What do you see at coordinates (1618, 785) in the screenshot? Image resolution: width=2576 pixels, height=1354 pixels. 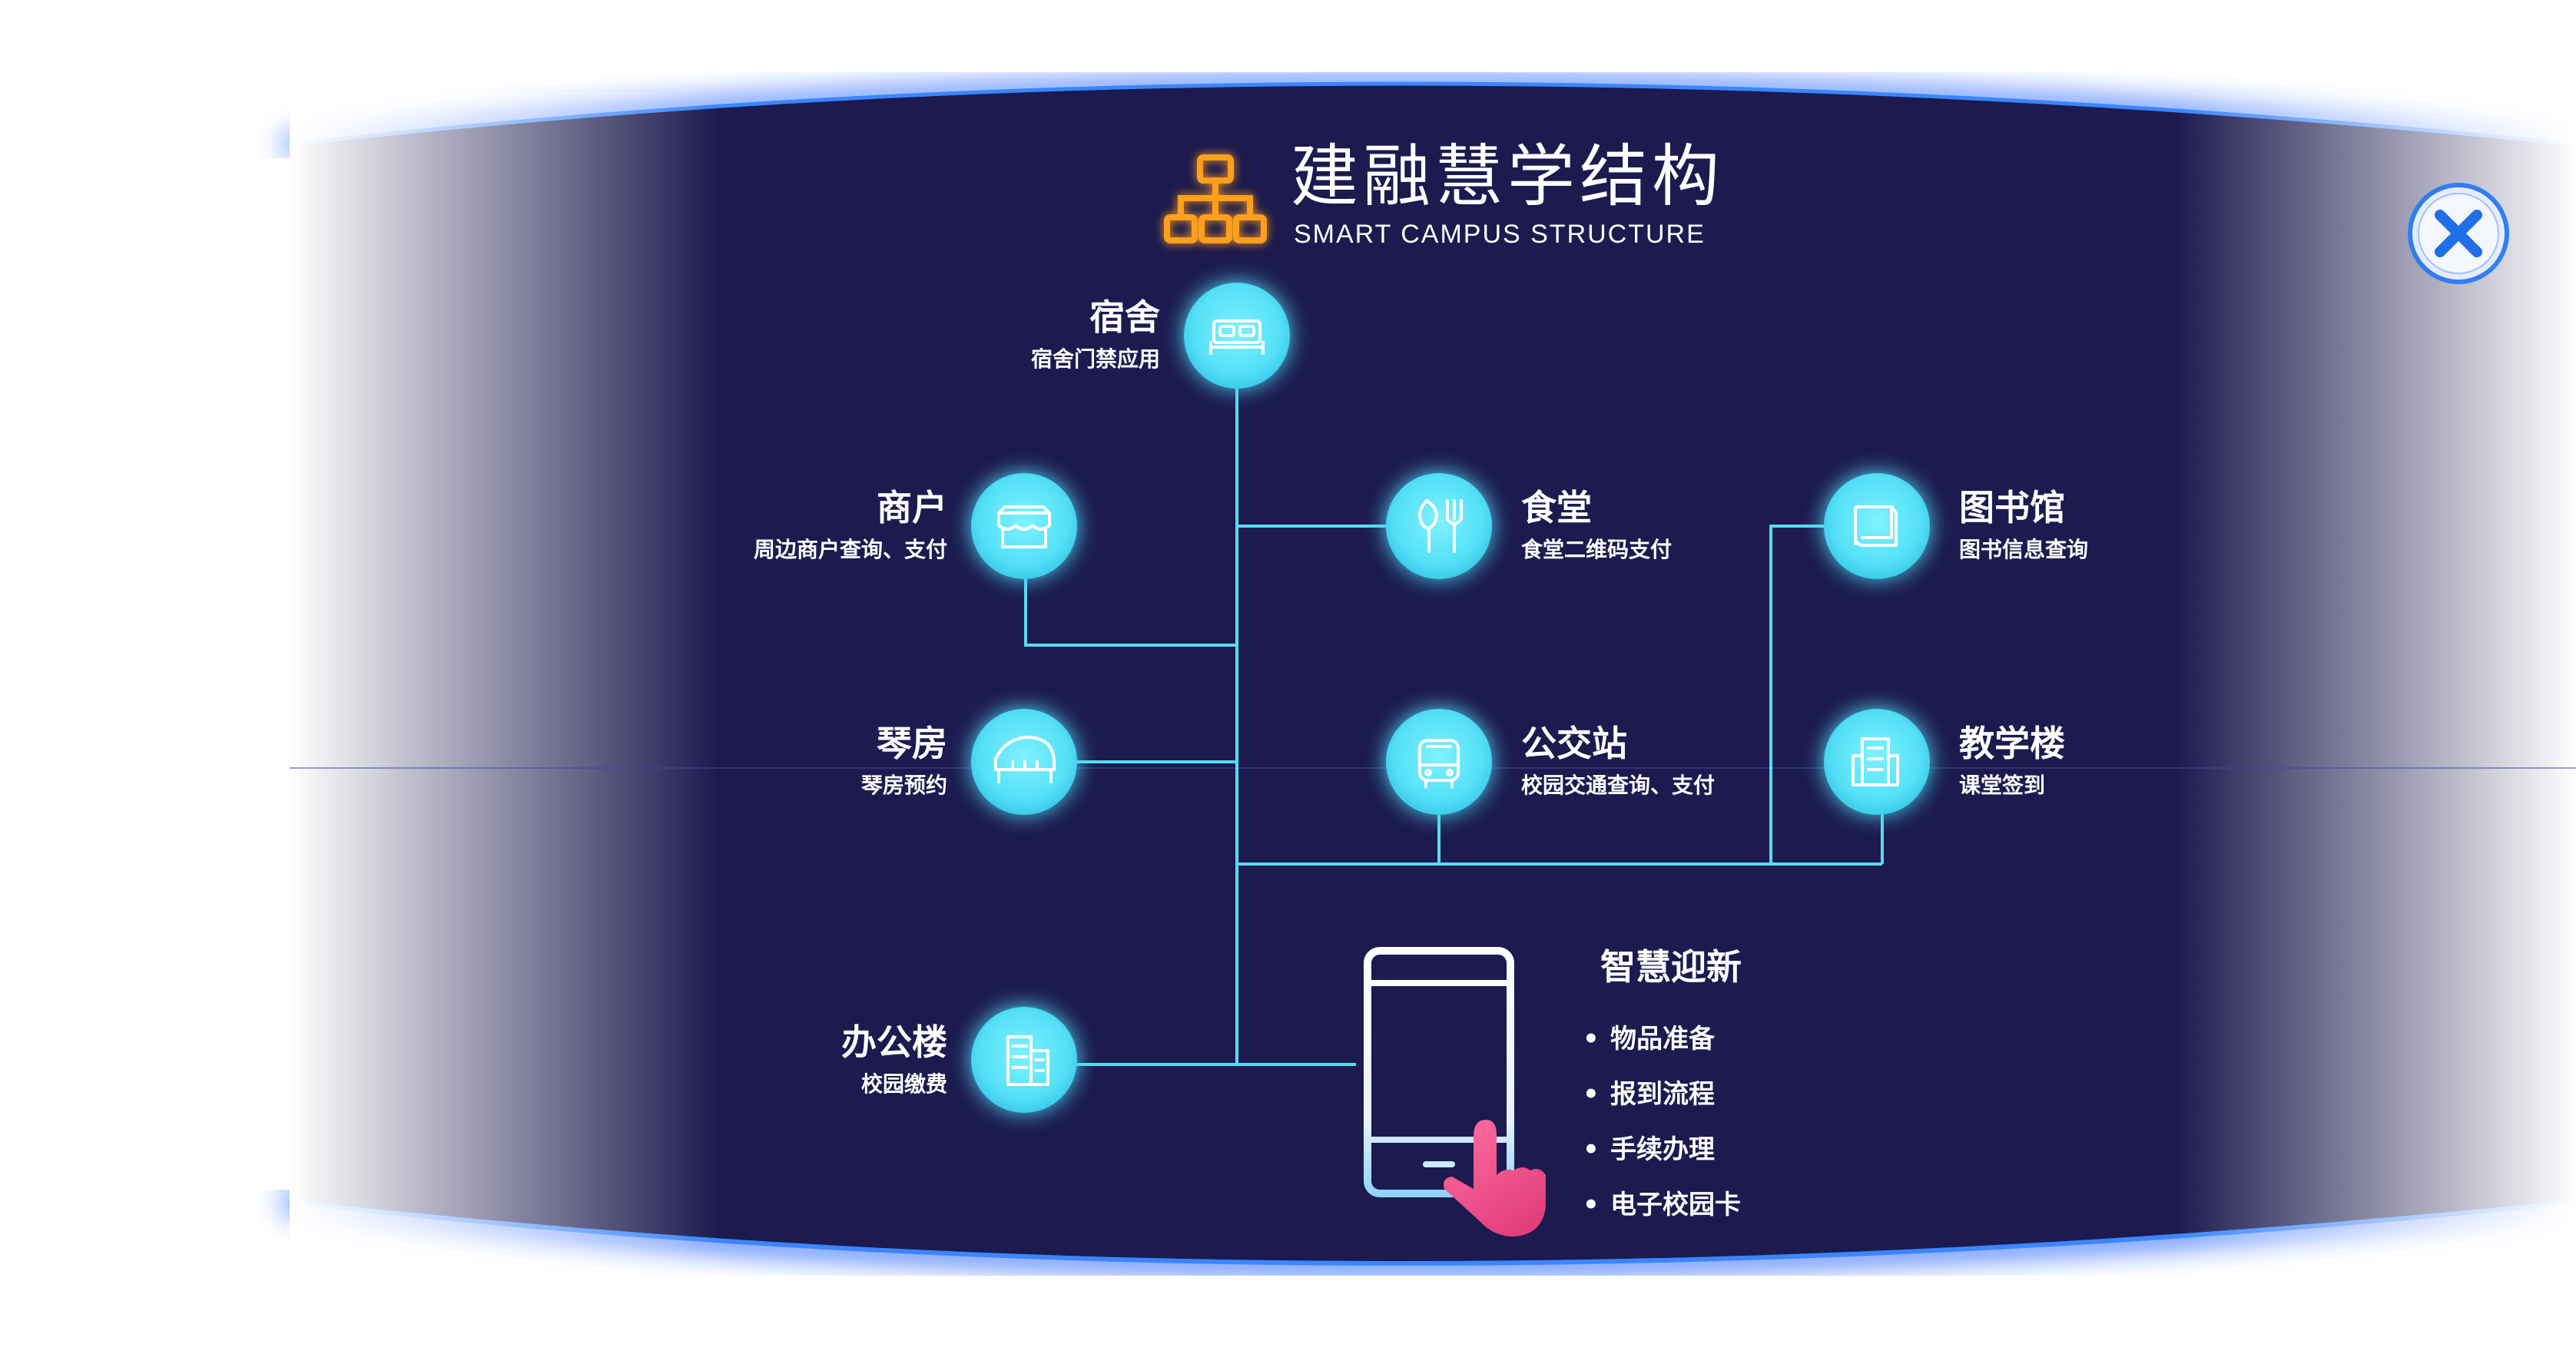 I see `node-bus-subtitle: 校园交通查询、支付` at bounding box center [1618, 785].